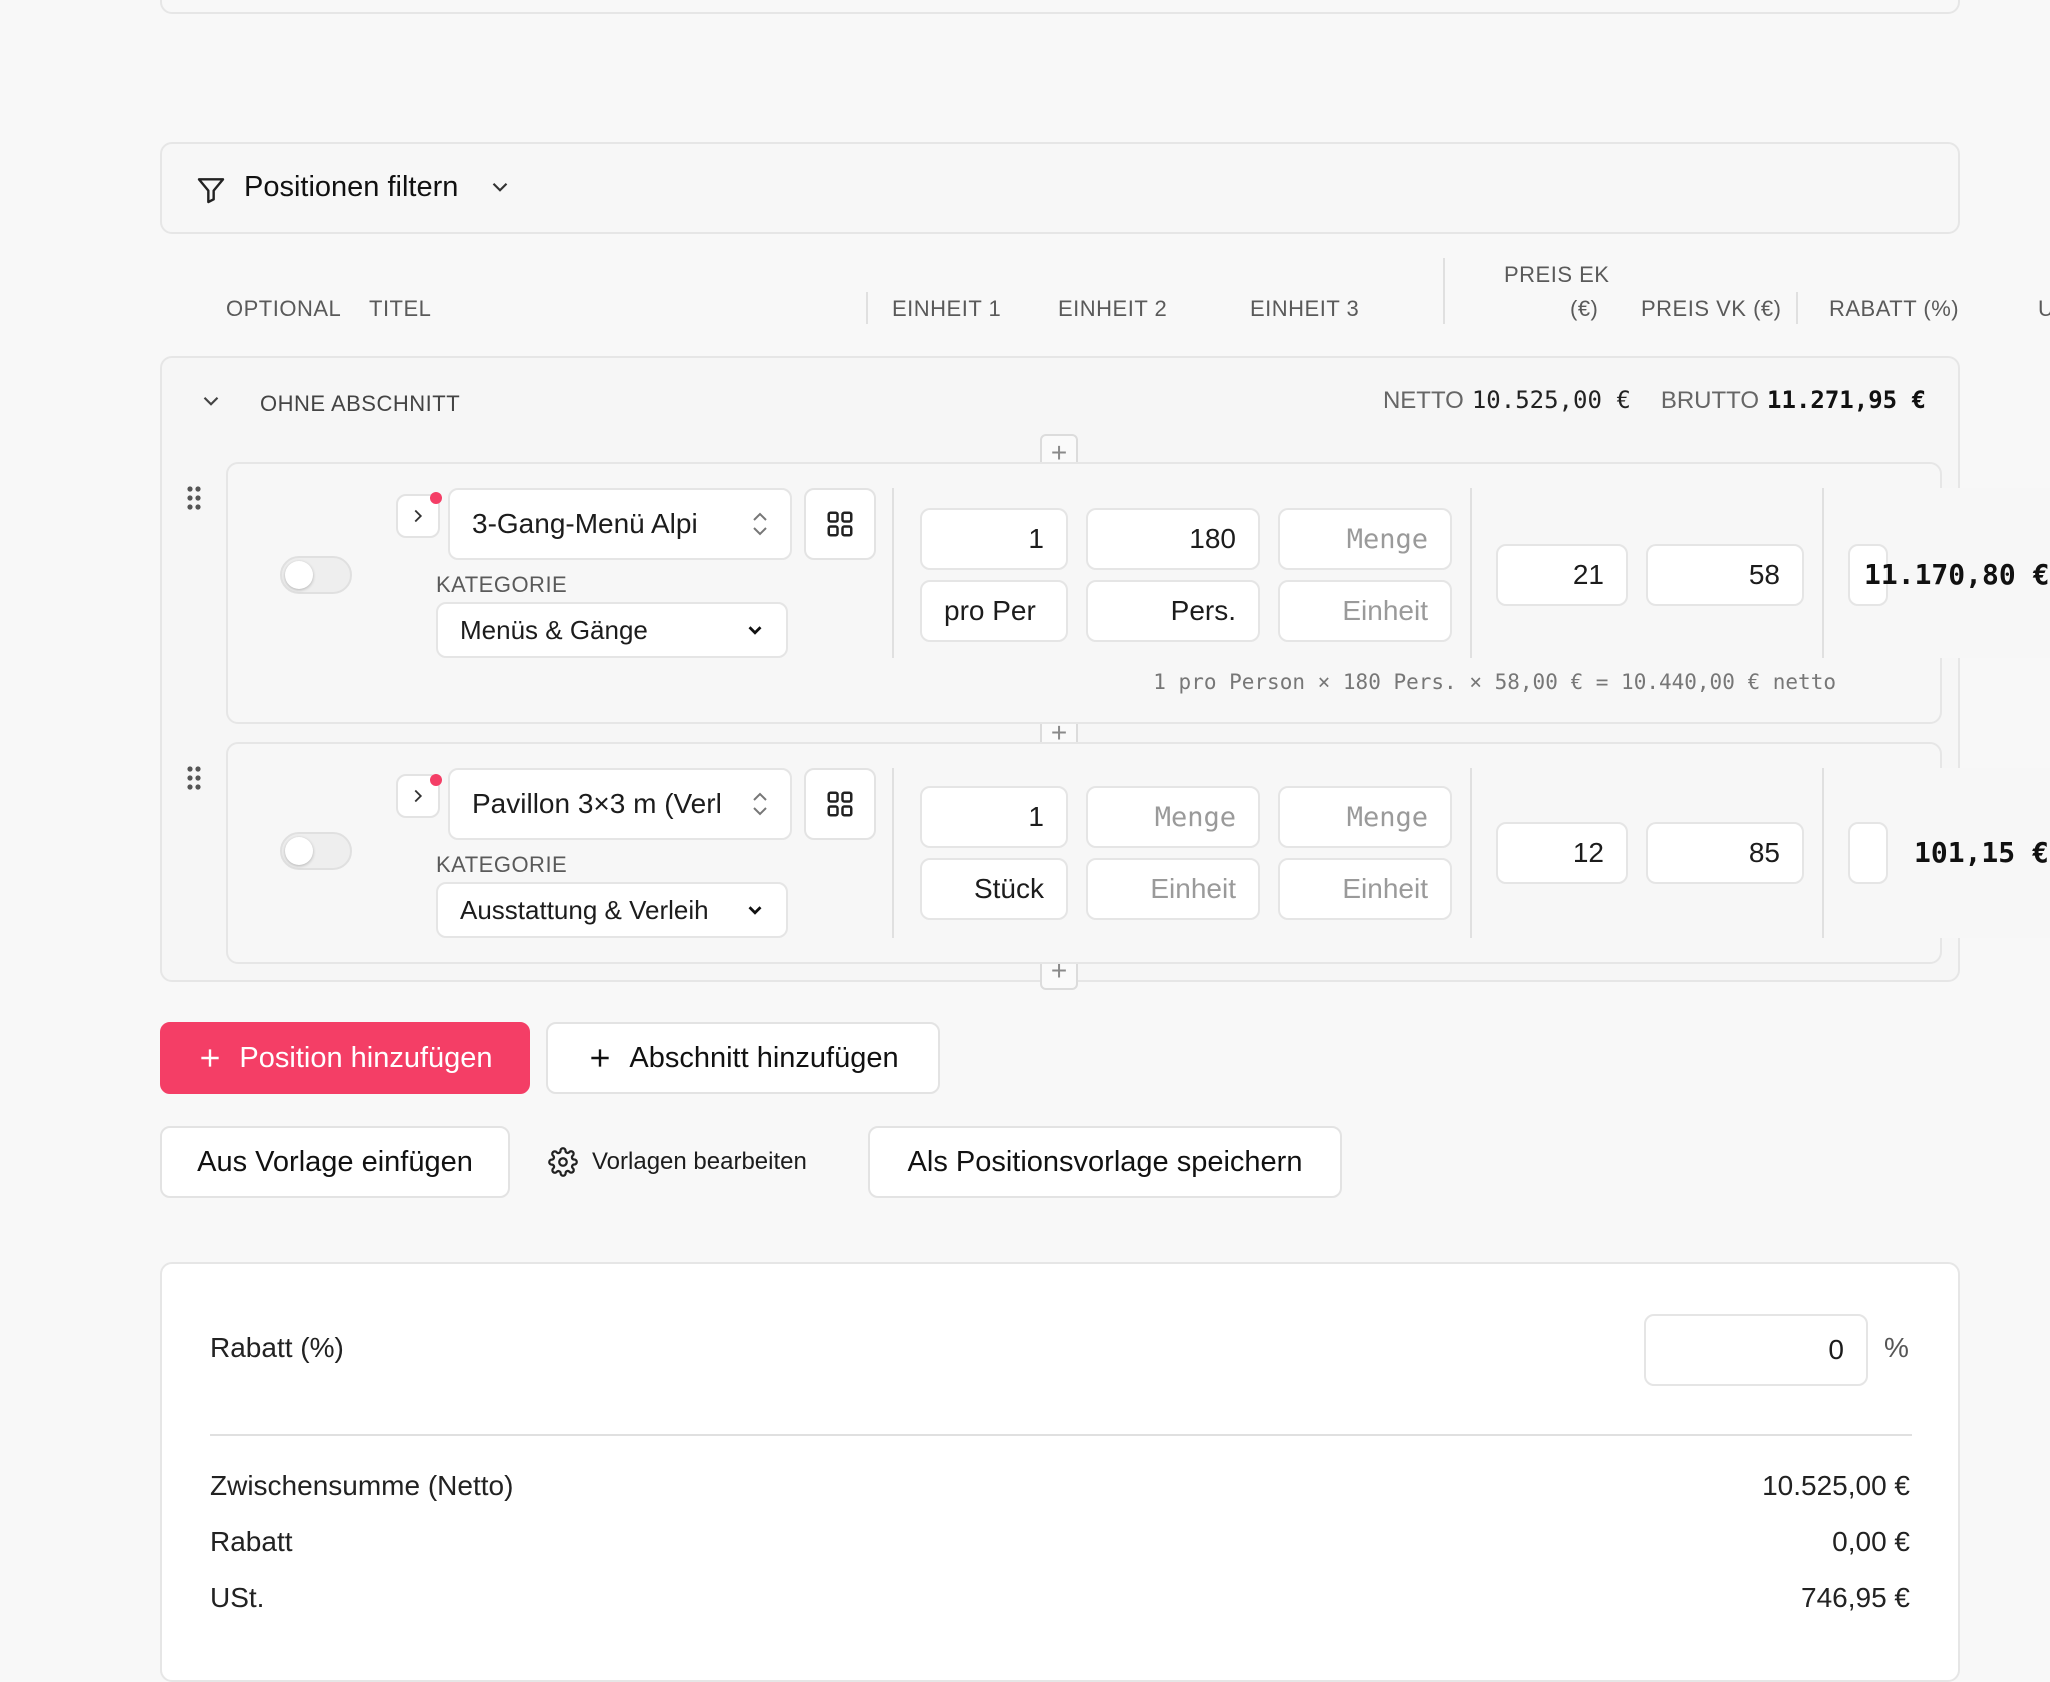 The image size is (2050, 1682). I want to click on discount-label: Rabatt, so click(251, 1541).